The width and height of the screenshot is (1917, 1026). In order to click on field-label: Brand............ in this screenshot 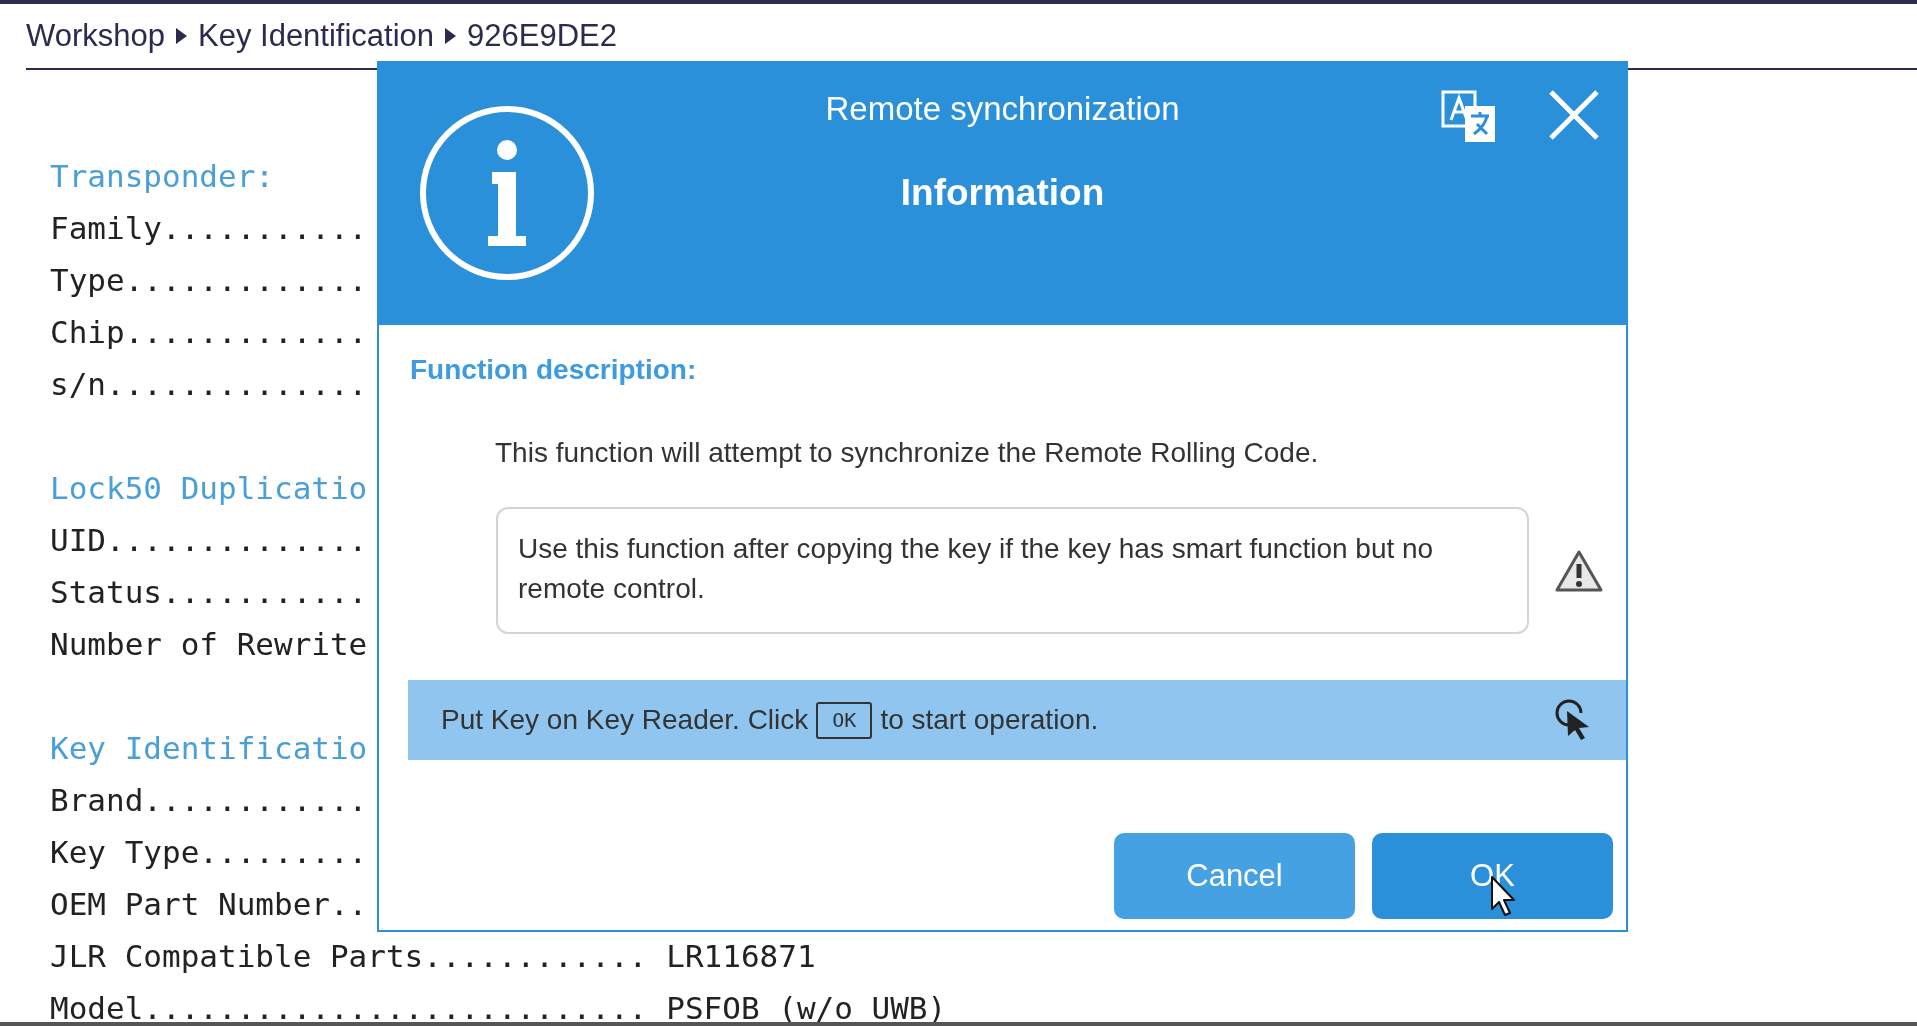, I will do `click(209, 800)`.